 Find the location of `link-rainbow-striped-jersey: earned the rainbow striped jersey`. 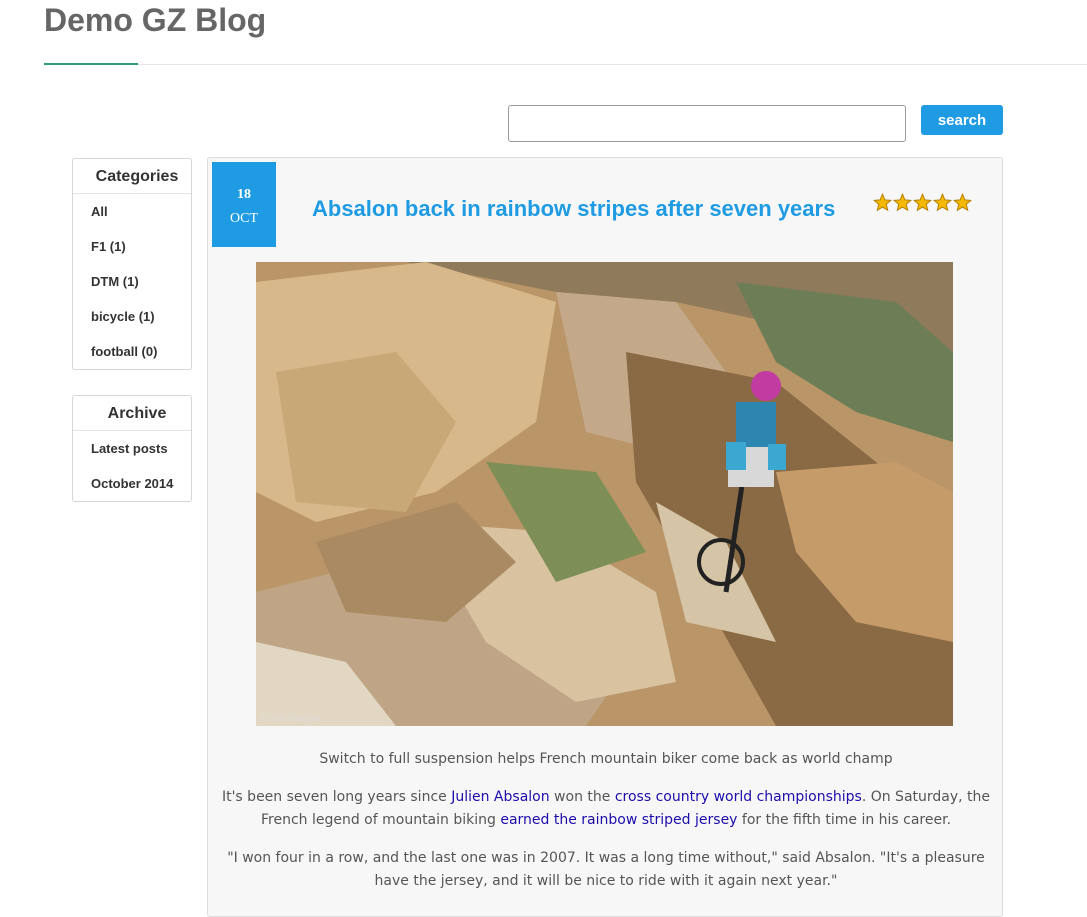

link-rainbow-striped-jersey: earned the rainbow striped jersey is located at coordinates (618, 820).